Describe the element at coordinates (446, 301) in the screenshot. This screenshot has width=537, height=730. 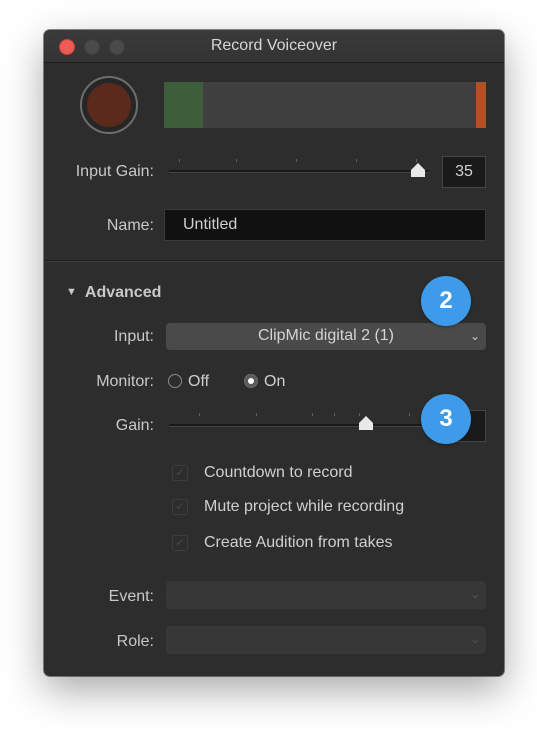
I see `callout-badge-2: 2` at that location.